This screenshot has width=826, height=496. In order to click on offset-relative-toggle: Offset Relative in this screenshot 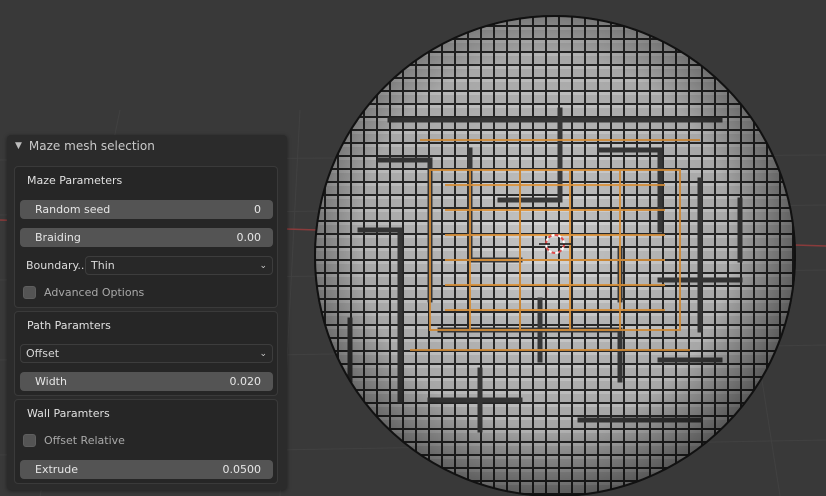, I will do `click(74, 440)`.